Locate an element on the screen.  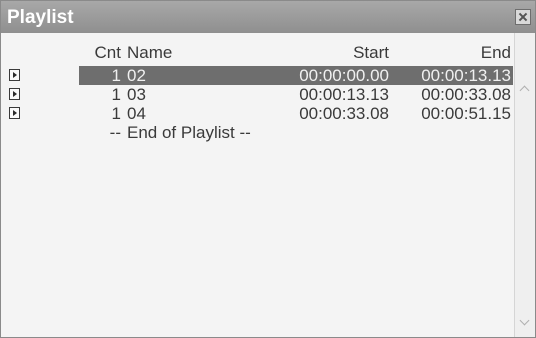
close-icon is located at coordinates (523, 17).